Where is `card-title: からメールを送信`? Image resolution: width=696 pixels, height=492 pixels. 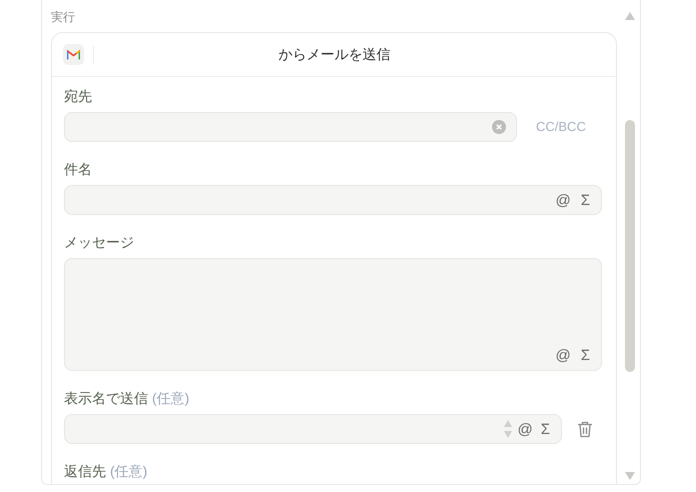
card-title: からメールを送信 is located at coordinates (335, 54).